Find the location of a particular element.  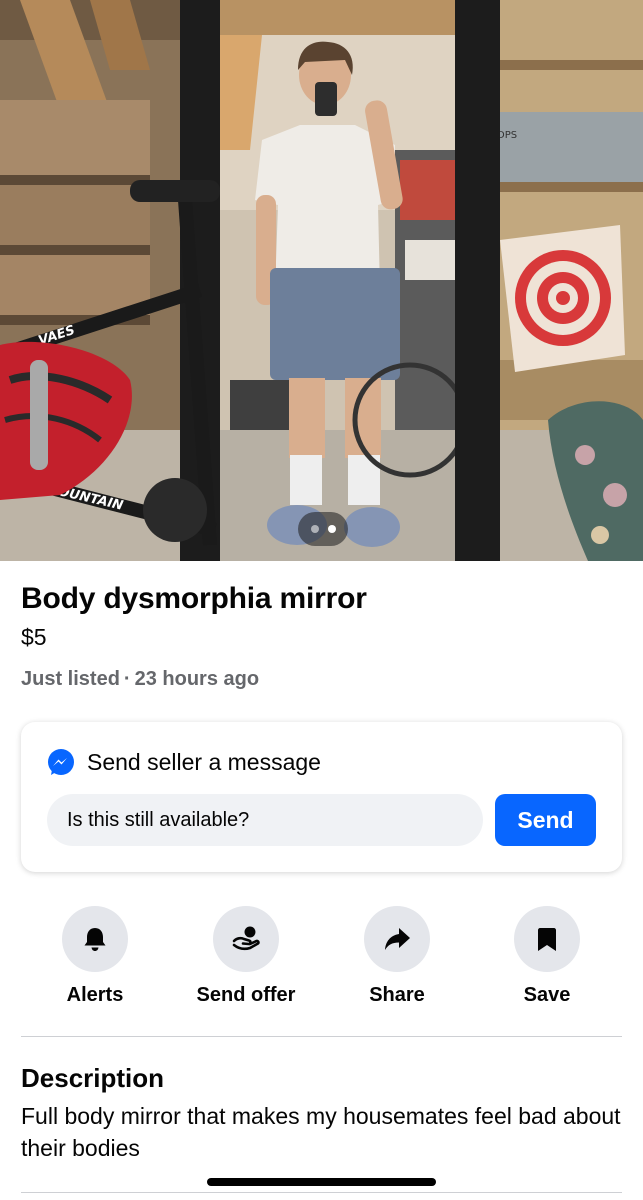

bell-icon is located at coordinates (95, 939).